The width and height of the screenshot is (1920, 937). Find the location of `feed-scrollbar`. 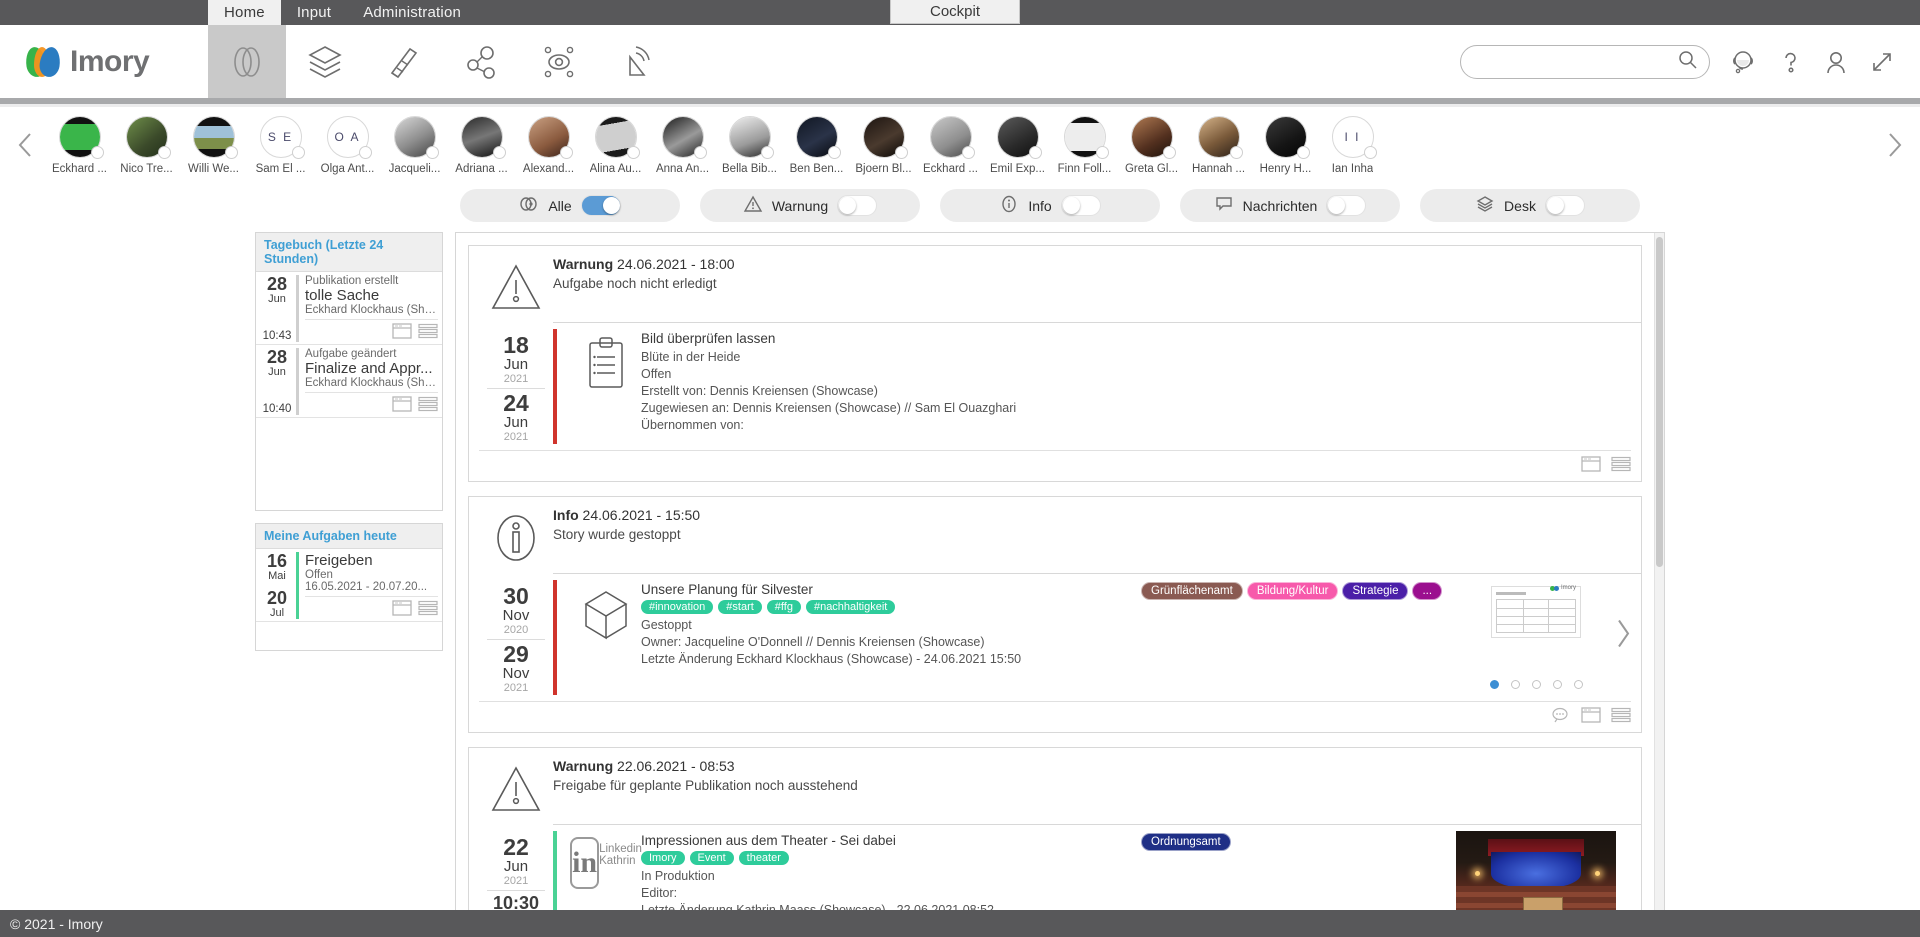

feed-scrollbar is located at coordinates (1659, 577).